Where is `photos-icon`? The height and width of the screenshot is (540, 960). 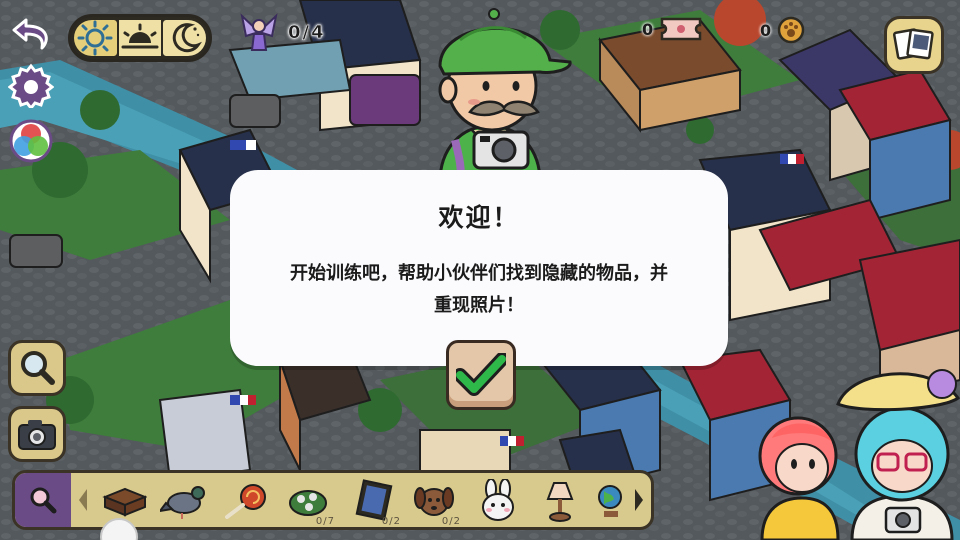
photos-icon is located at coordinates (913, 44).